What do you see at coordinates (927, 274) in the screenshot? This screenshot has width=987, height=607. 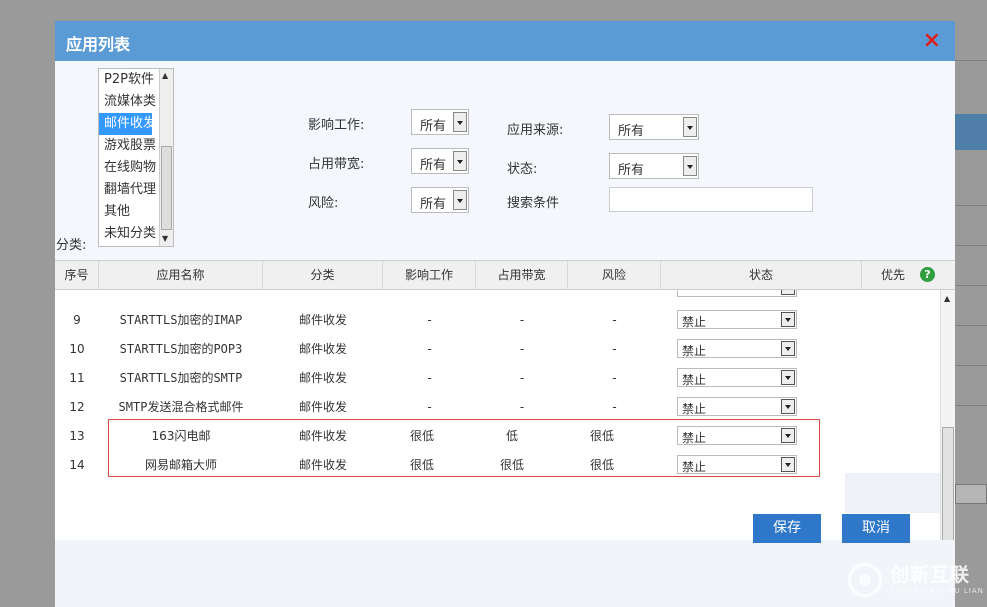 I see `help-icon: ?` at bounding box center [927, 274].